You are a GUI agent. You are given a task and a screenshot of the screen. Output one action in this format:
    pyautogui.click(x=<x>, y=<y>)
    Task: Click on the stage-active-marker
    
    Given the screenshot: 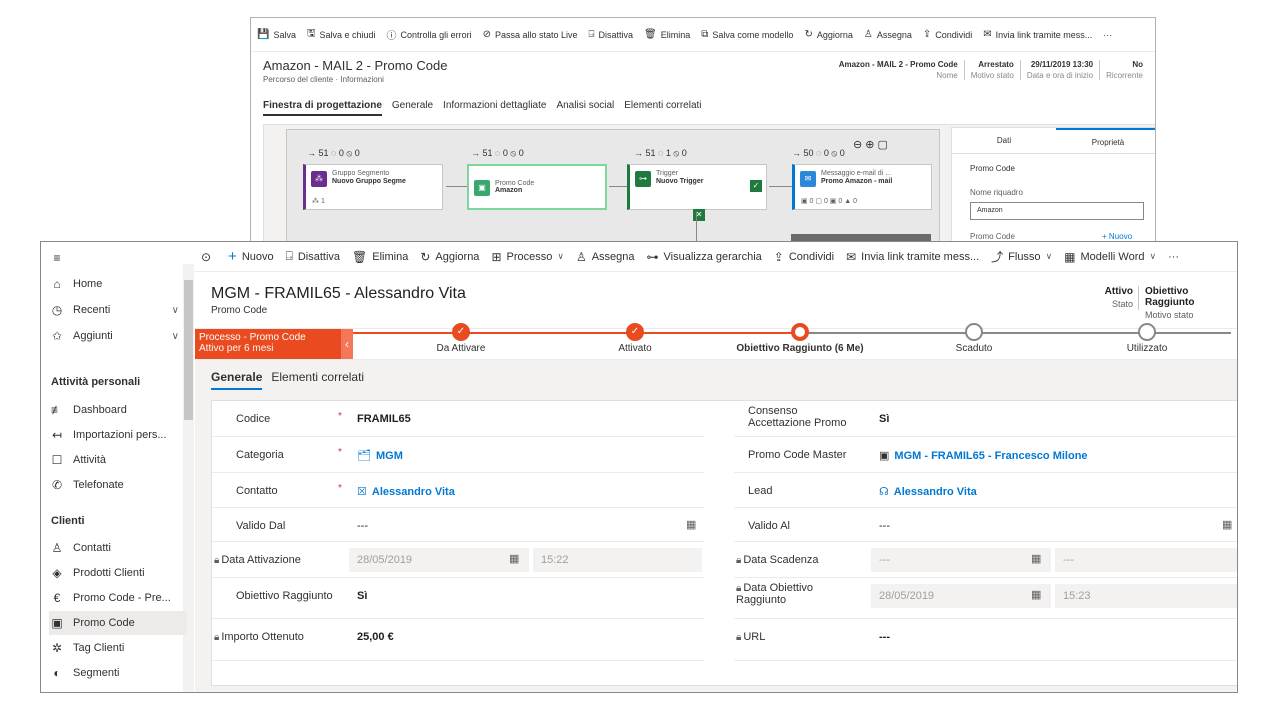 What is the action you would take?
    pyautogui.click(x=800, y=332)
    